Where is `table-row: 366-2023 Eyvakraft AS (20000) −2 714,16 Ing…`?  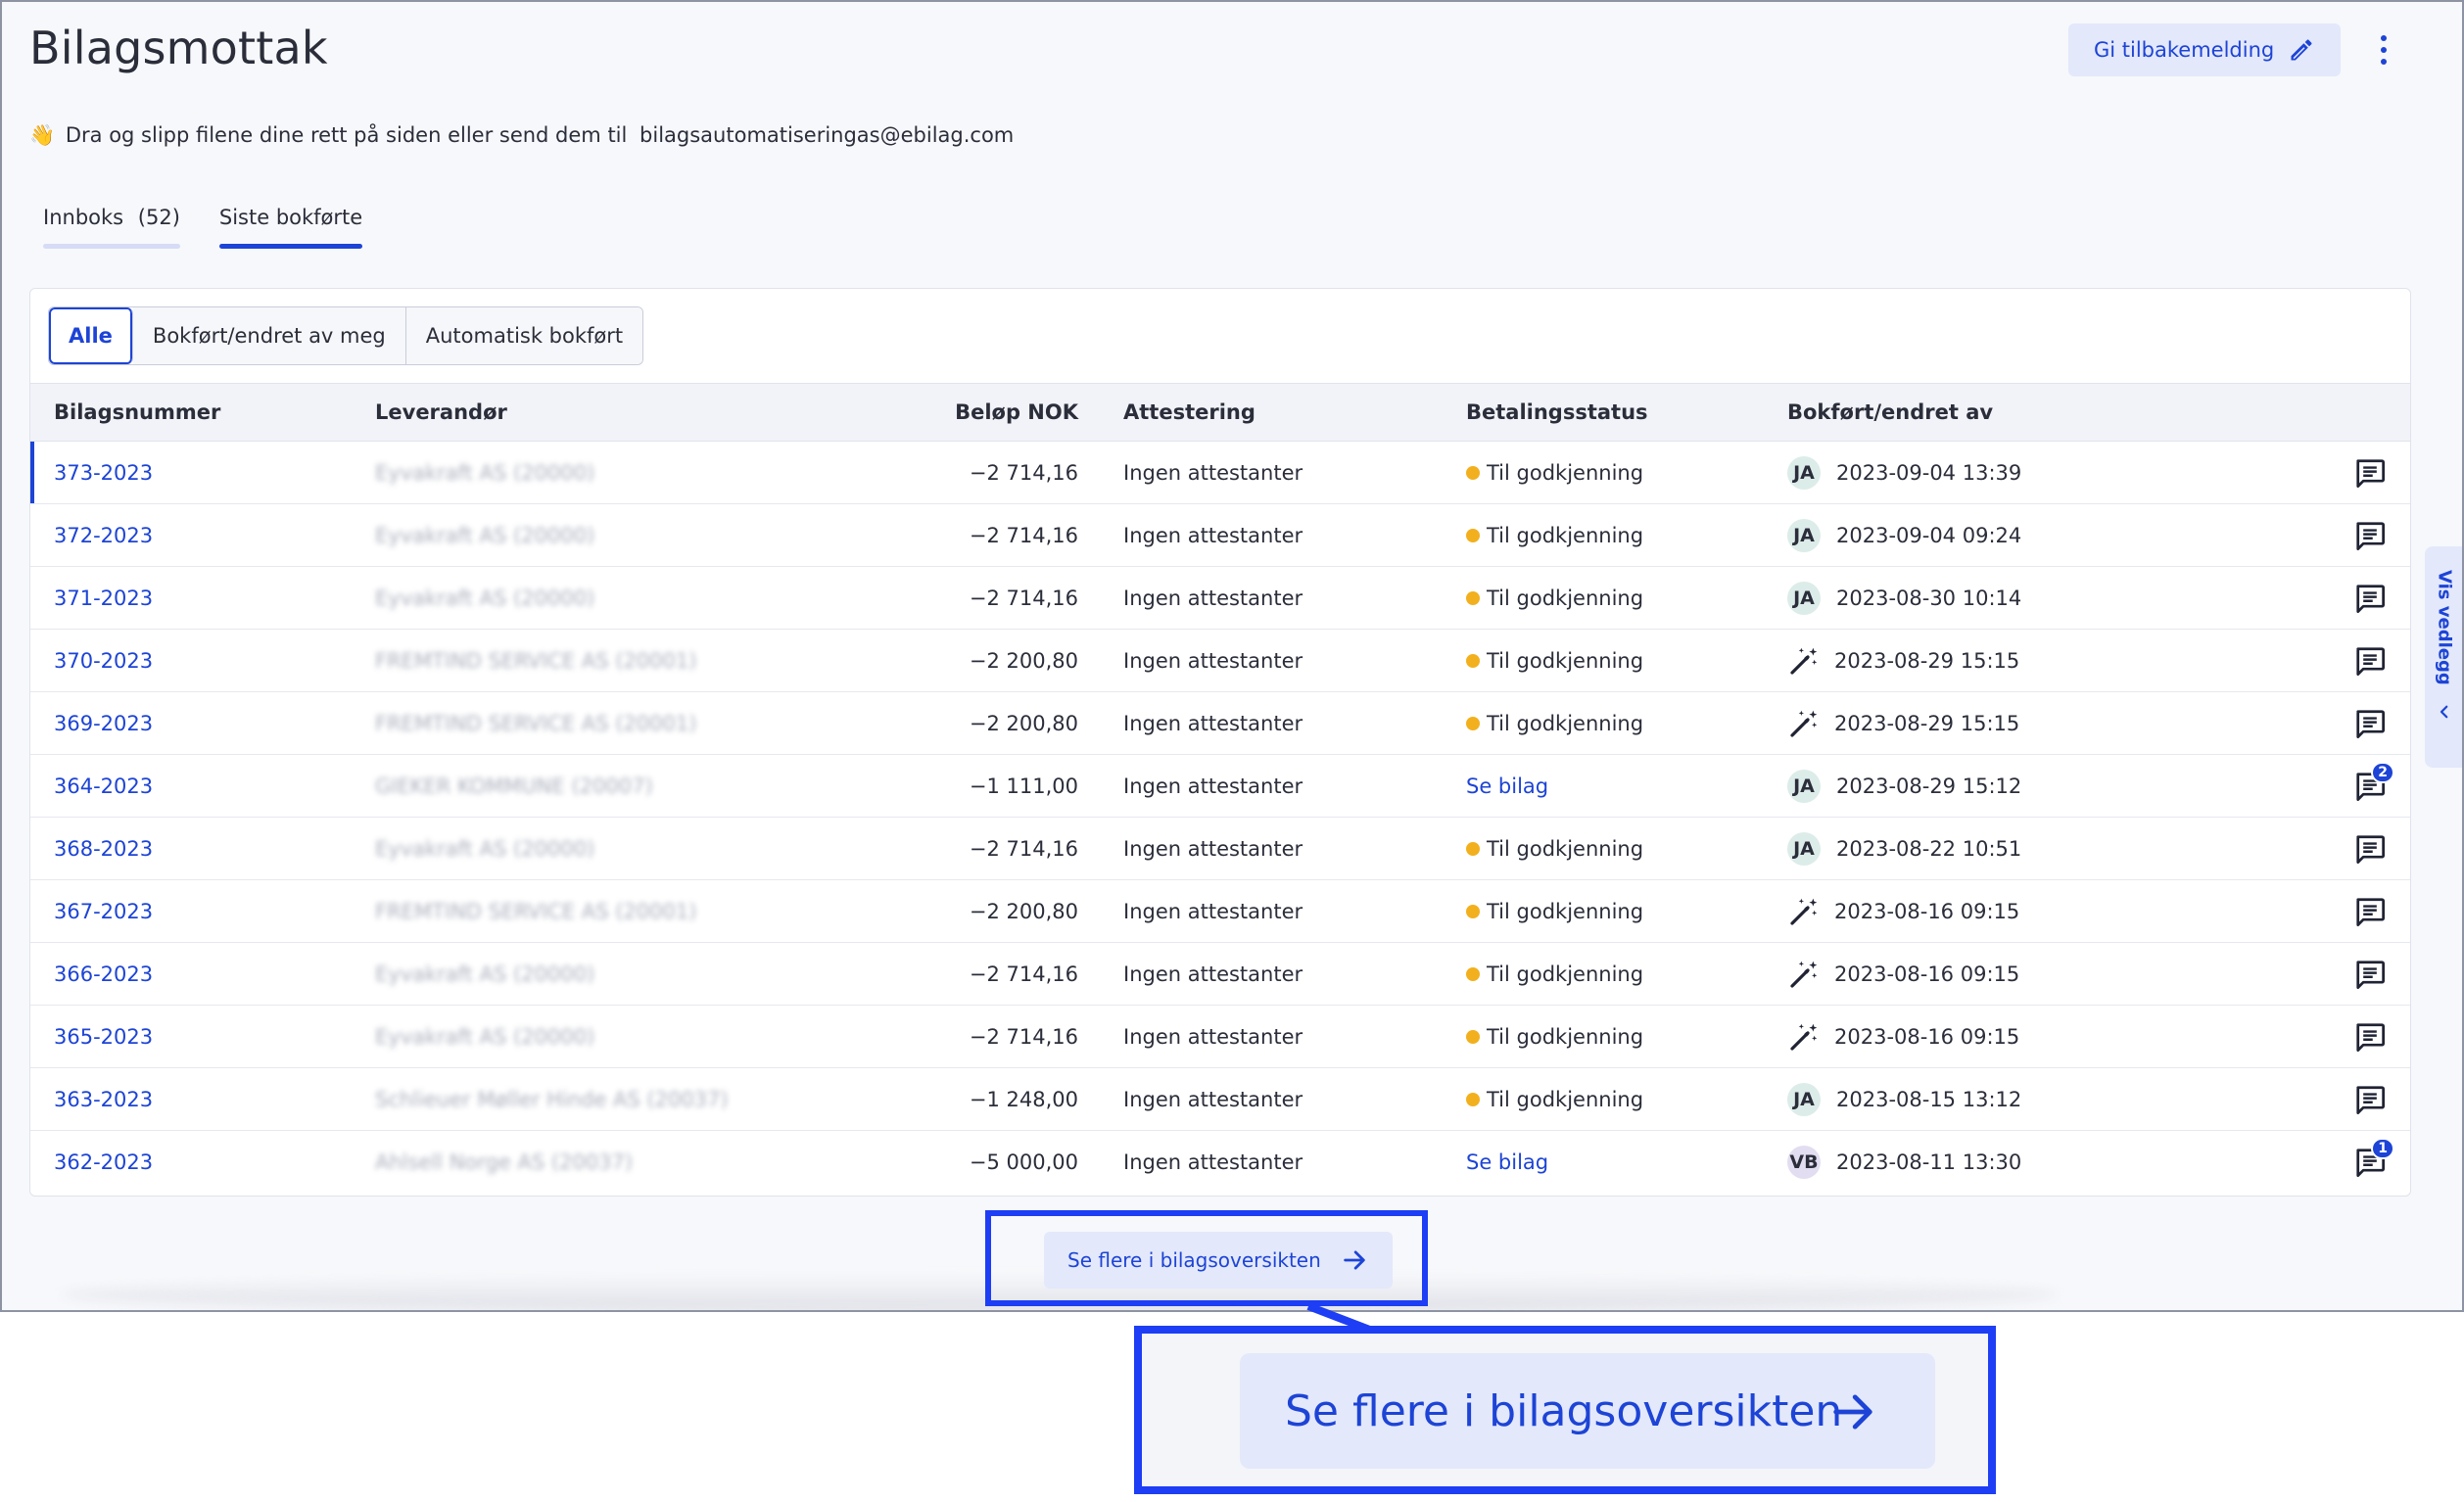 table-row: 366-2023 Eyvakraft AS (20000) −2 714,16 Ing… is located at coordinates (1220, 974).